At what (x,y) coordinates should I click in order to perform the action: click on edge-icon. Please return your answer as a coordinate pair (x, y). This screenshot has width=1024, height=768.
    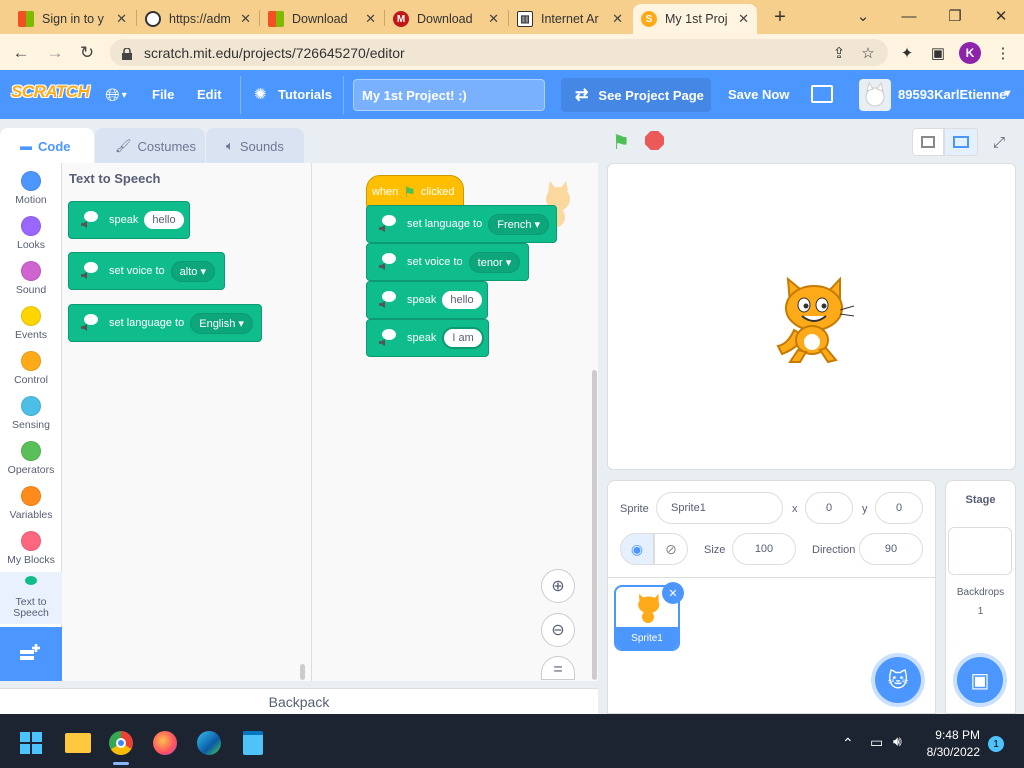
    Looking at the image, I should click on (209, 743).